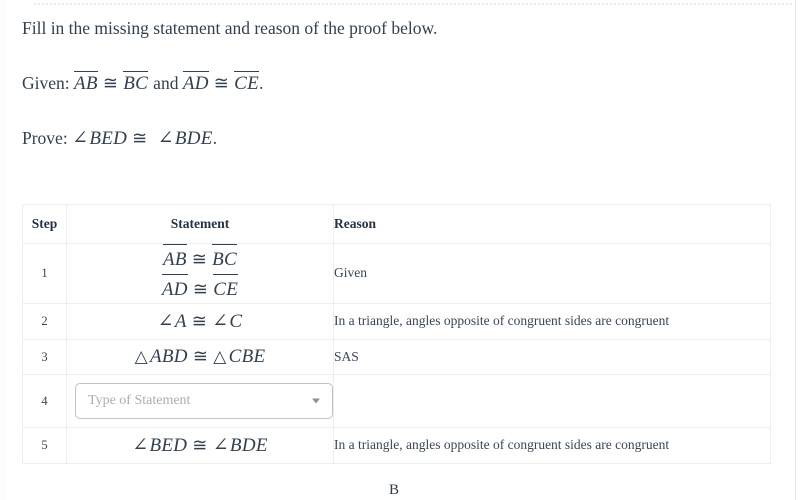 This screenshot has width=800, height=500. I want to click on step-number: 2, so click(44, 322).